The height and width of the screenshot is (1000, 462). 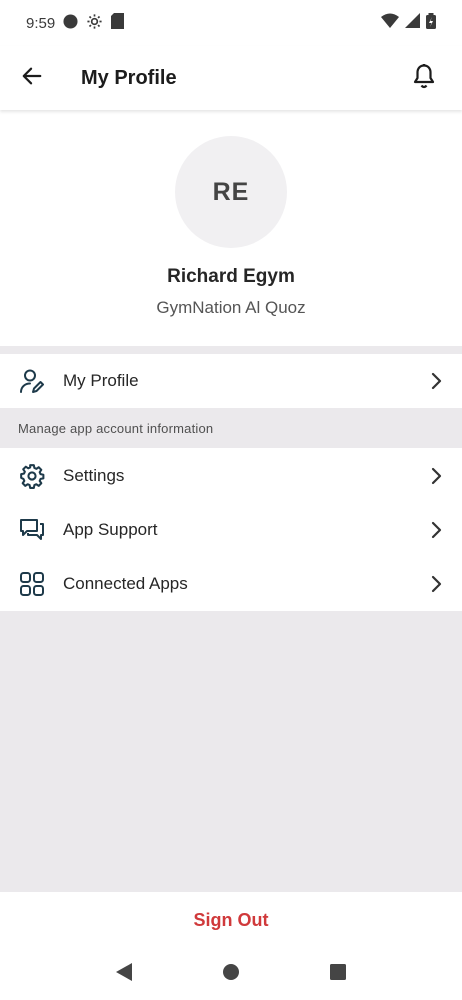 I want to click on system-nav-bar, so click(x=231, y=974).